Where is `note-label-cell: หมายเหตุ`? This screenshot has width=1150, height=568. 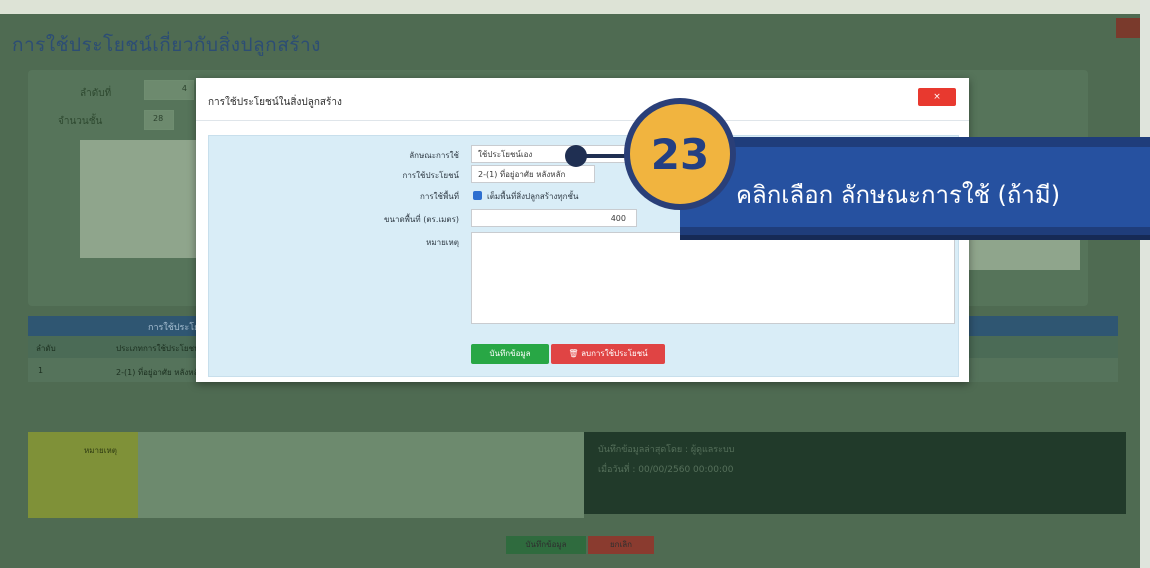 note-label-cell: หมายเหตุ is located at coordinates (83, 475).